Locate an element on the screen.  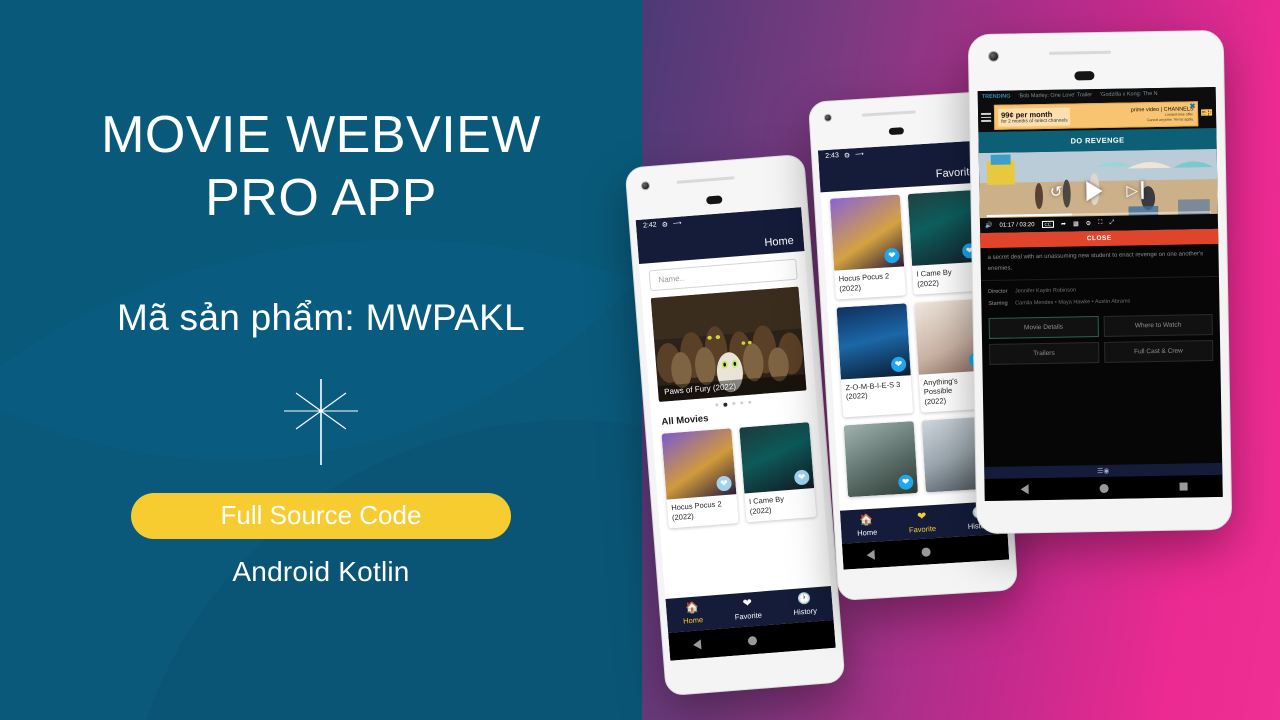
phone3-bezel is located at coordinates (1096, 61).